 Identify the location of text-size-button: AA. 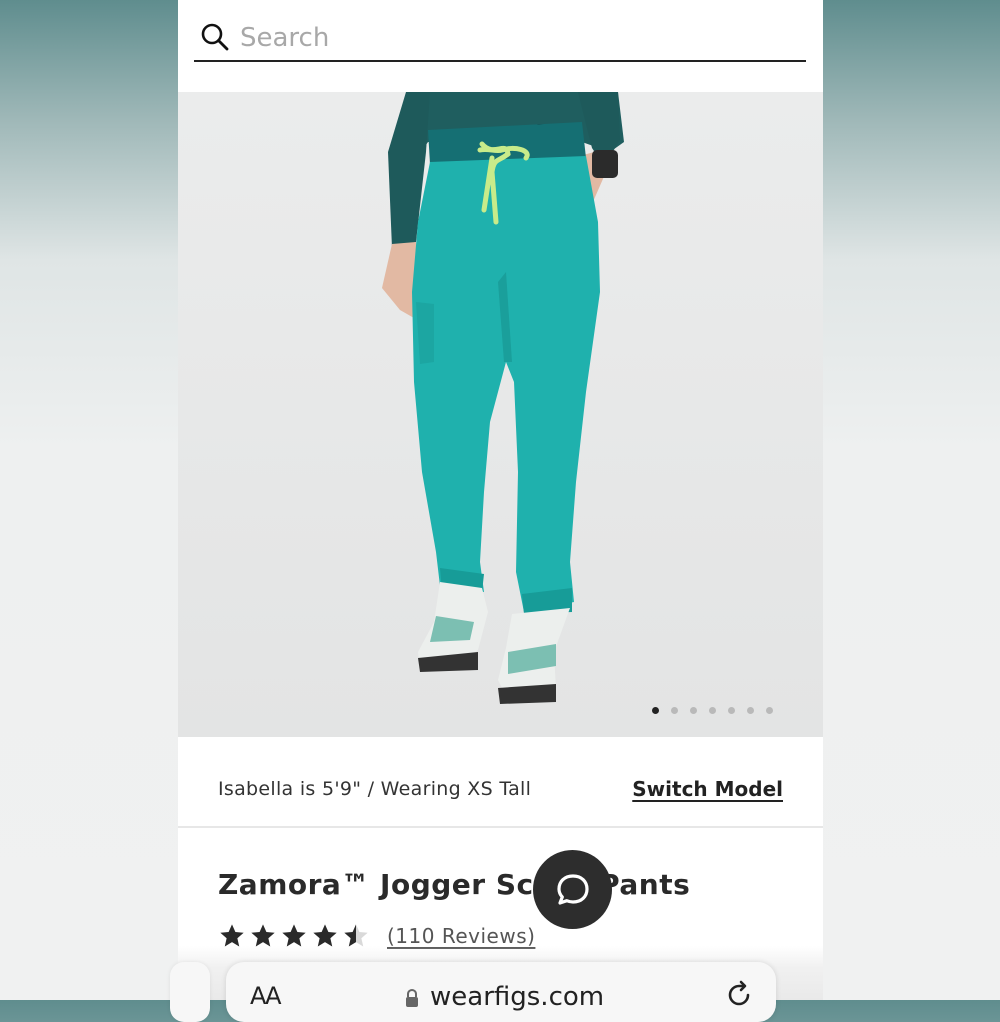
(265, 996).